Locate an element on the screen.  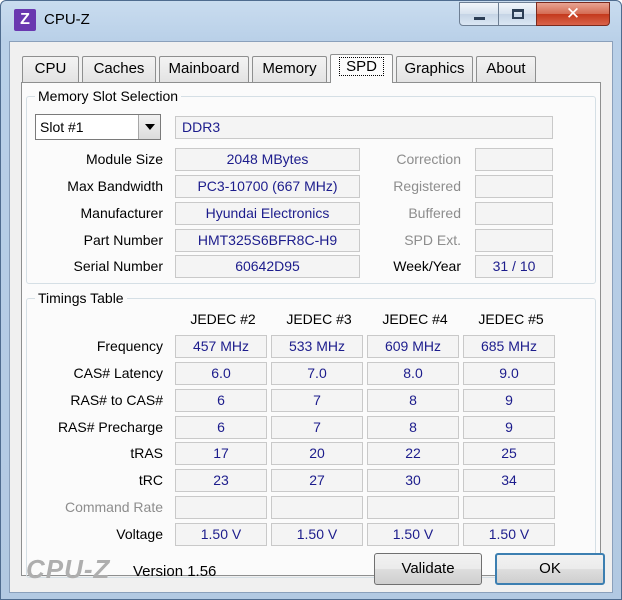
timing-cell: 25 is located at coordinates (509, 453).